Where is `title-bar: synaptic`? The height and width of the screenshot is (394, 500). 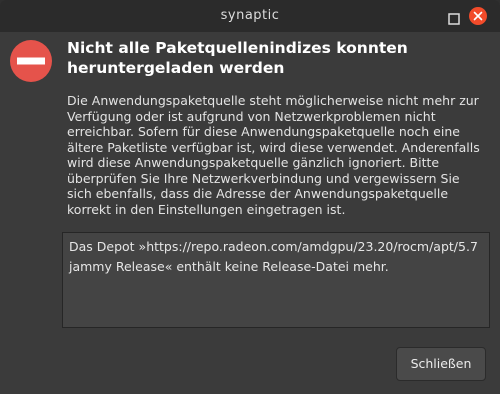 title-bar: synaptic is located at coordinates (250, 16).